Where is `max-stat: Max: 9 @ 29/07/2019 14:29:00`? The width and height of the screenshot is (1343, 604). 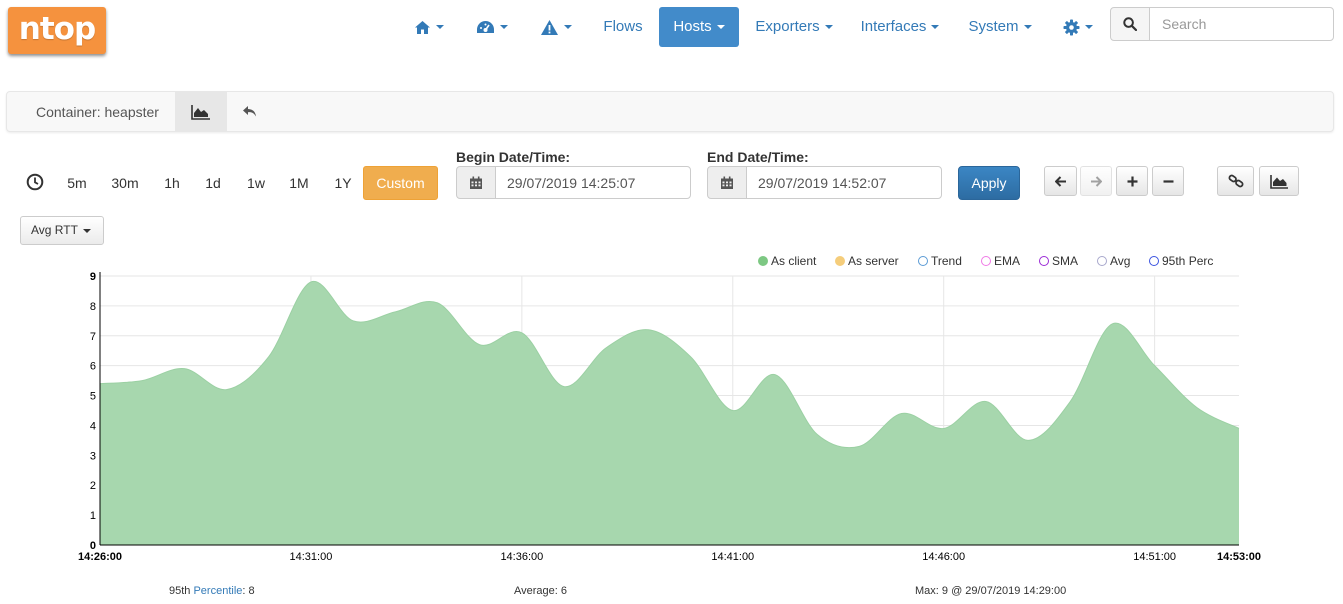
max-stat: Max: 9 @ 29/07/2019 14:29:00 is located at coordinates (991, 591).